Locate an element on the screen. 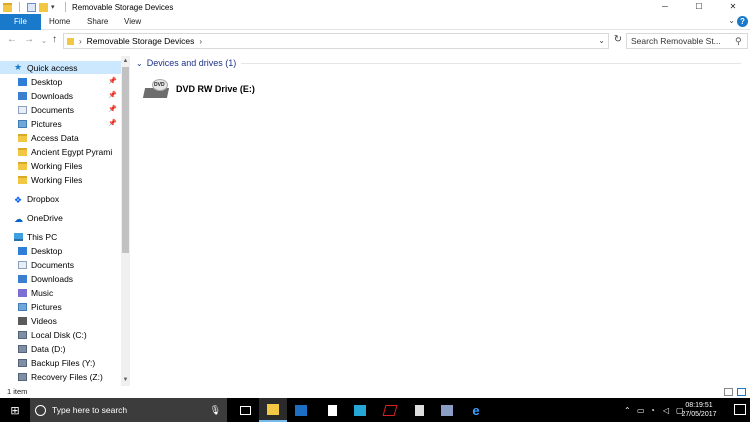 This screenshot has height=422, width=750. new-folder-icon is located at coordinates (43, 7).